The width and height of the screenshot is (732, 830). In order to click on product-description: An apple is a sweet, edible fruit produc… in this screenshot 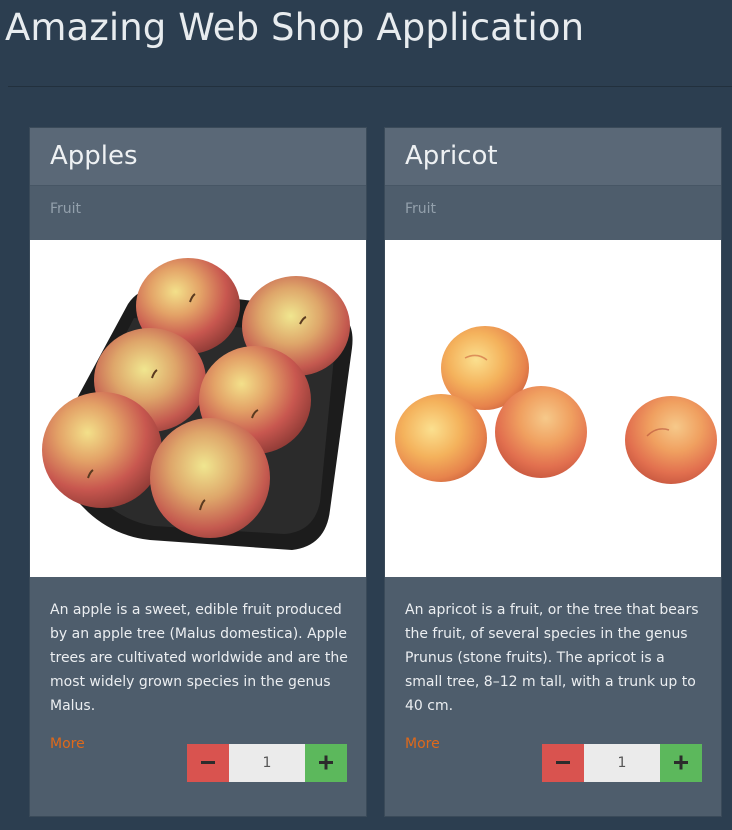, I will do `click(199, 658)`.